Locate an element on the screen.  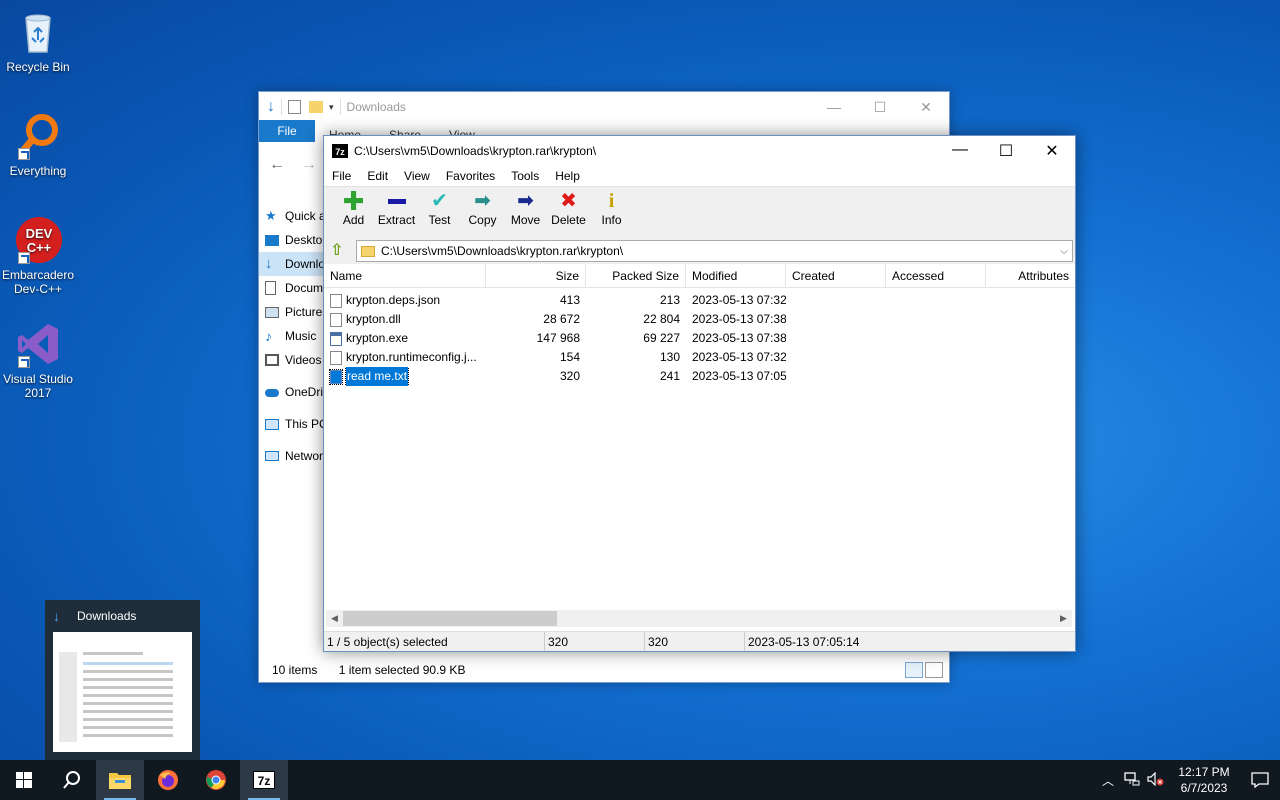
7zip-logo-icon: 7z is located at coordinates (340, 151).